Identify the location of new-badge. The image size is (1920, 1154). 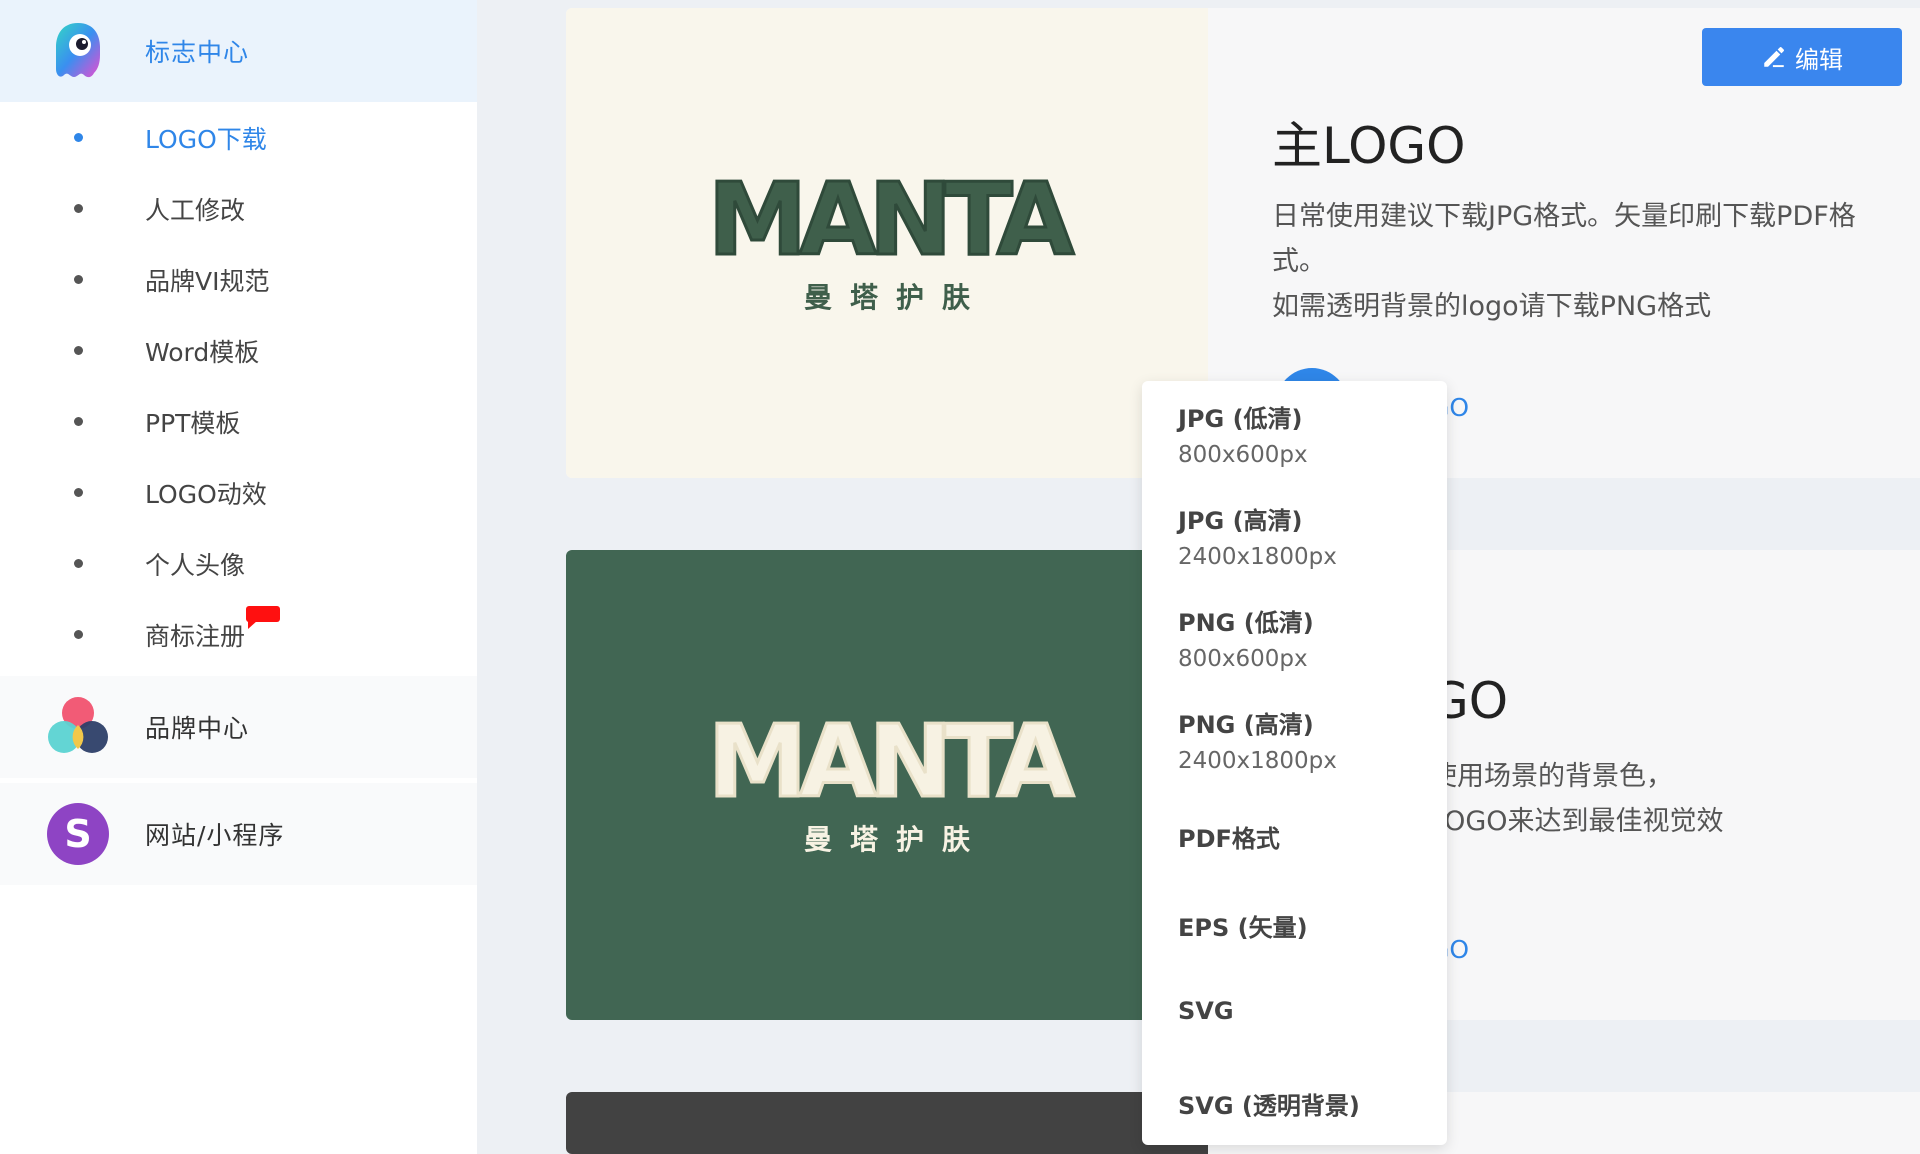
(263, 617).